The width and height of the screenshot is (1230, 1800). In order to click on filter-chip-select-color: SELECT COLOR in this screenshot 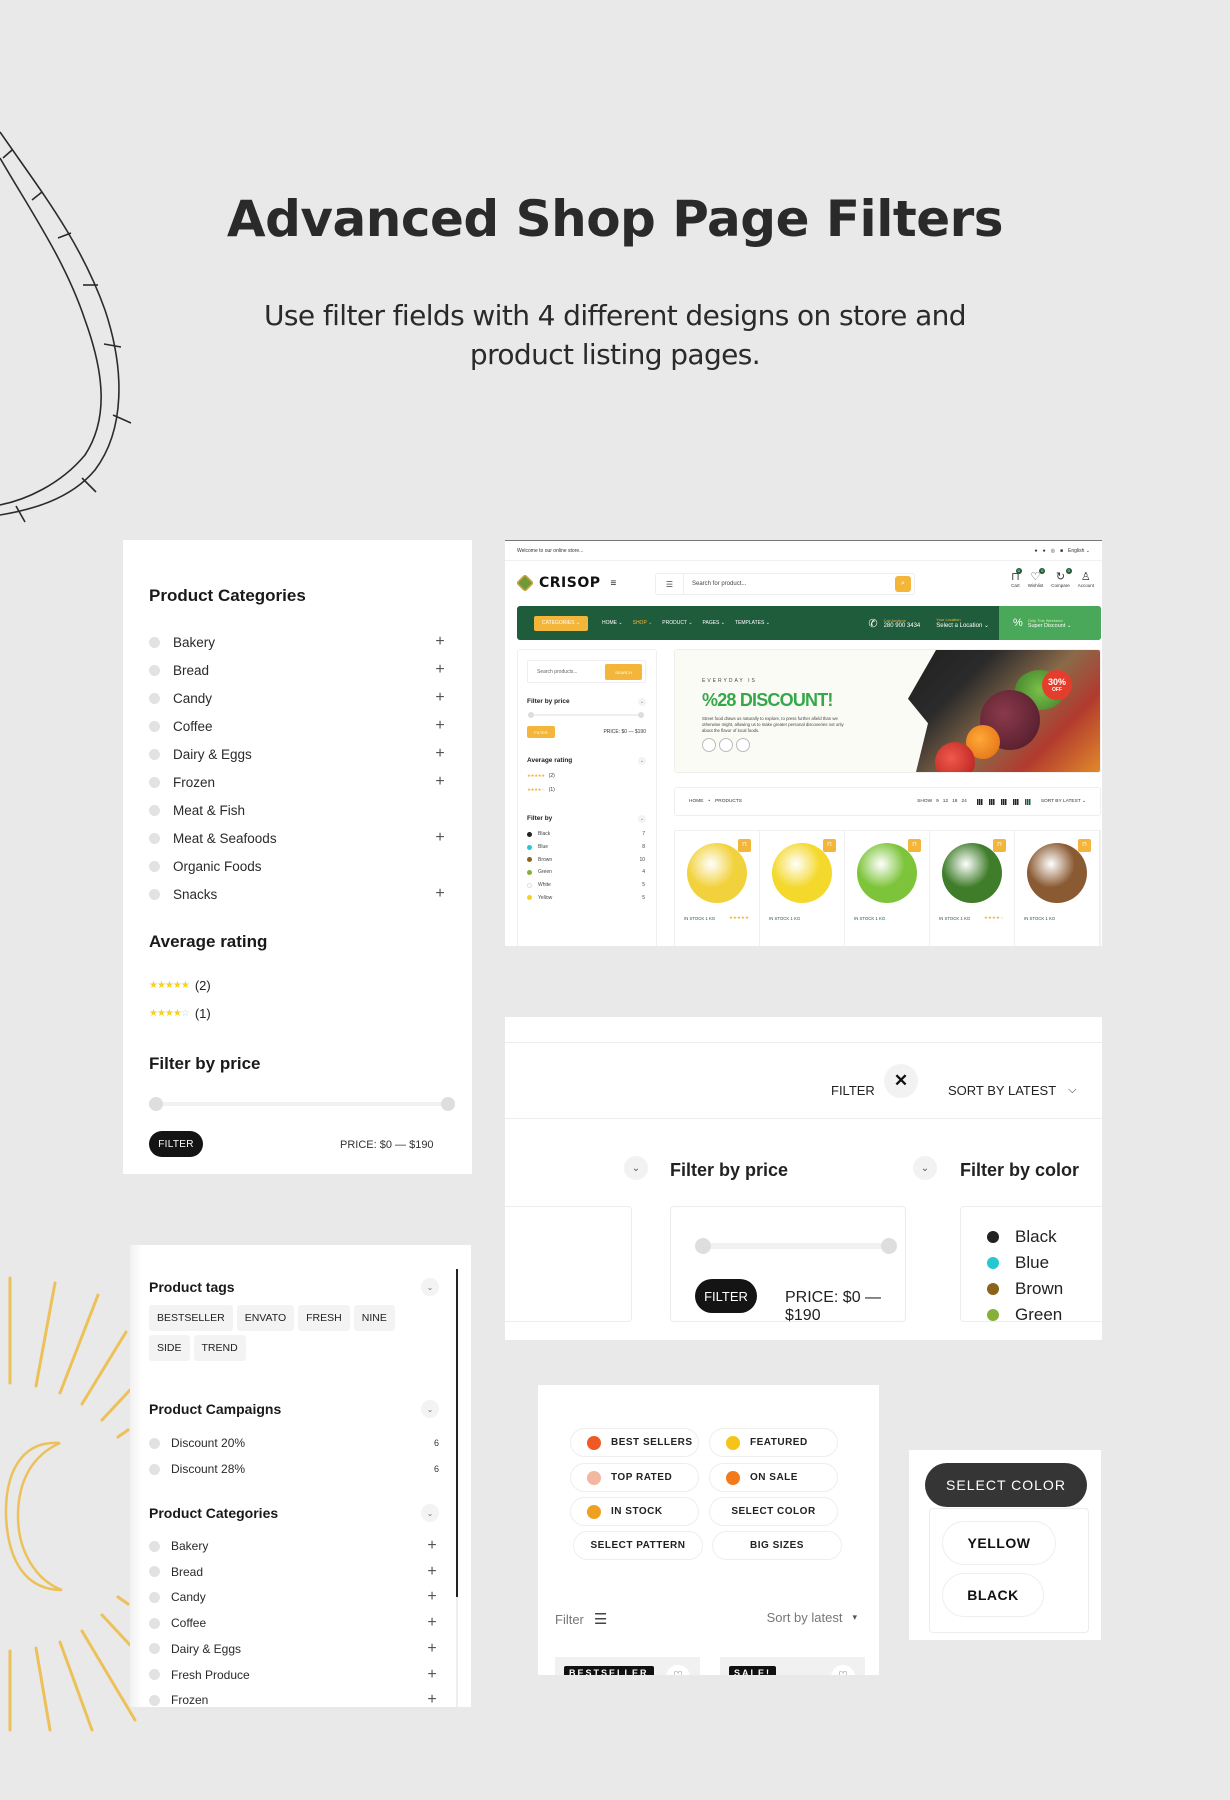, I will do `click(773, 1511)`.